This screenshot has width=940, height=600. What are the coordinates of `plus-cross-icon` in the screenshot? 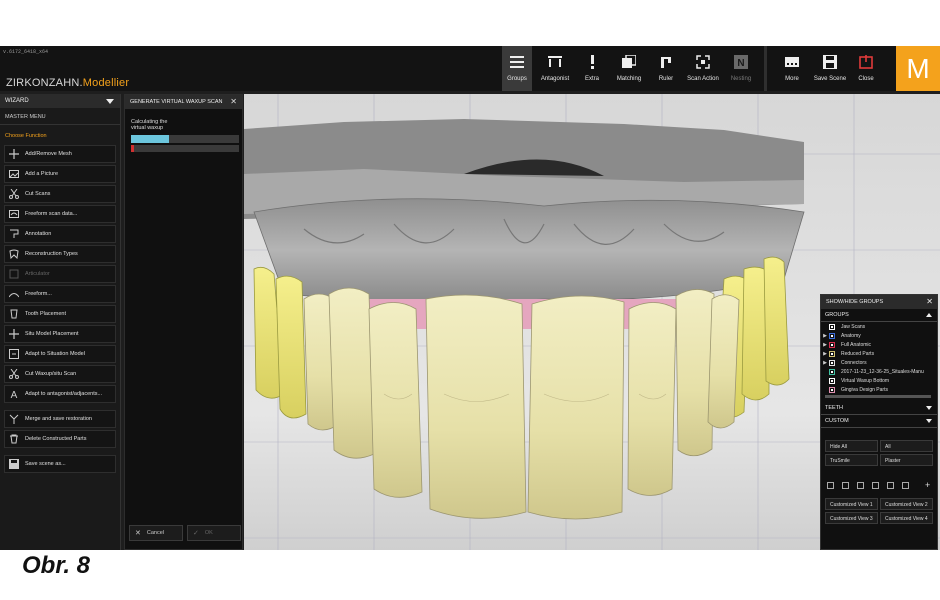 It's located at (14, 154).